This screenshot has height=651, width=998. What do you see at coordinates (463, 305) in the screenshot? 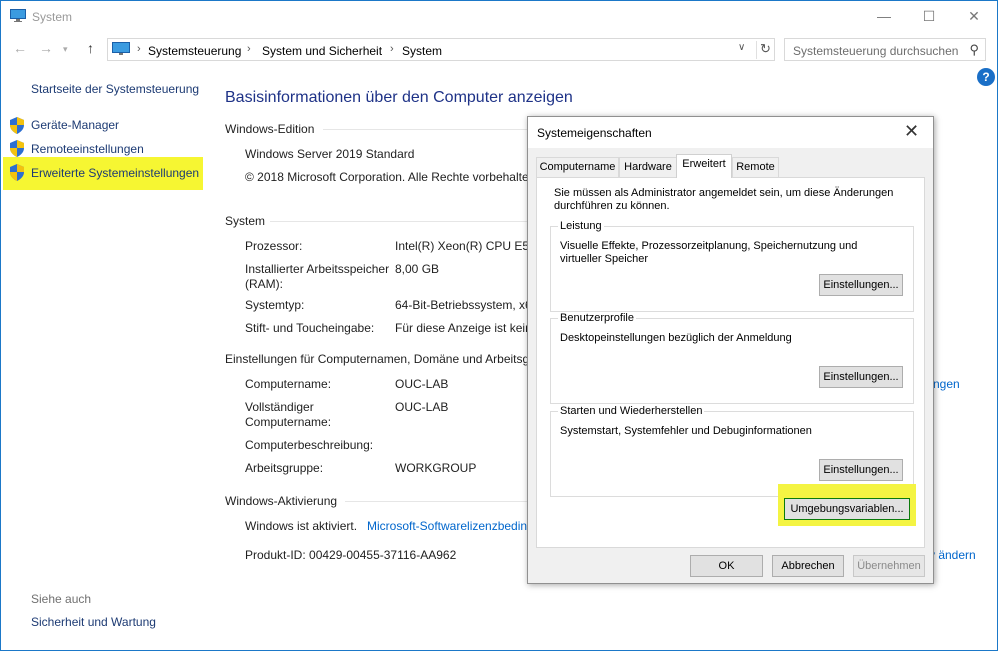
I see `system-type-value: 64-Bit-Betriebssystem, x6` at bounding box center [463, 305].